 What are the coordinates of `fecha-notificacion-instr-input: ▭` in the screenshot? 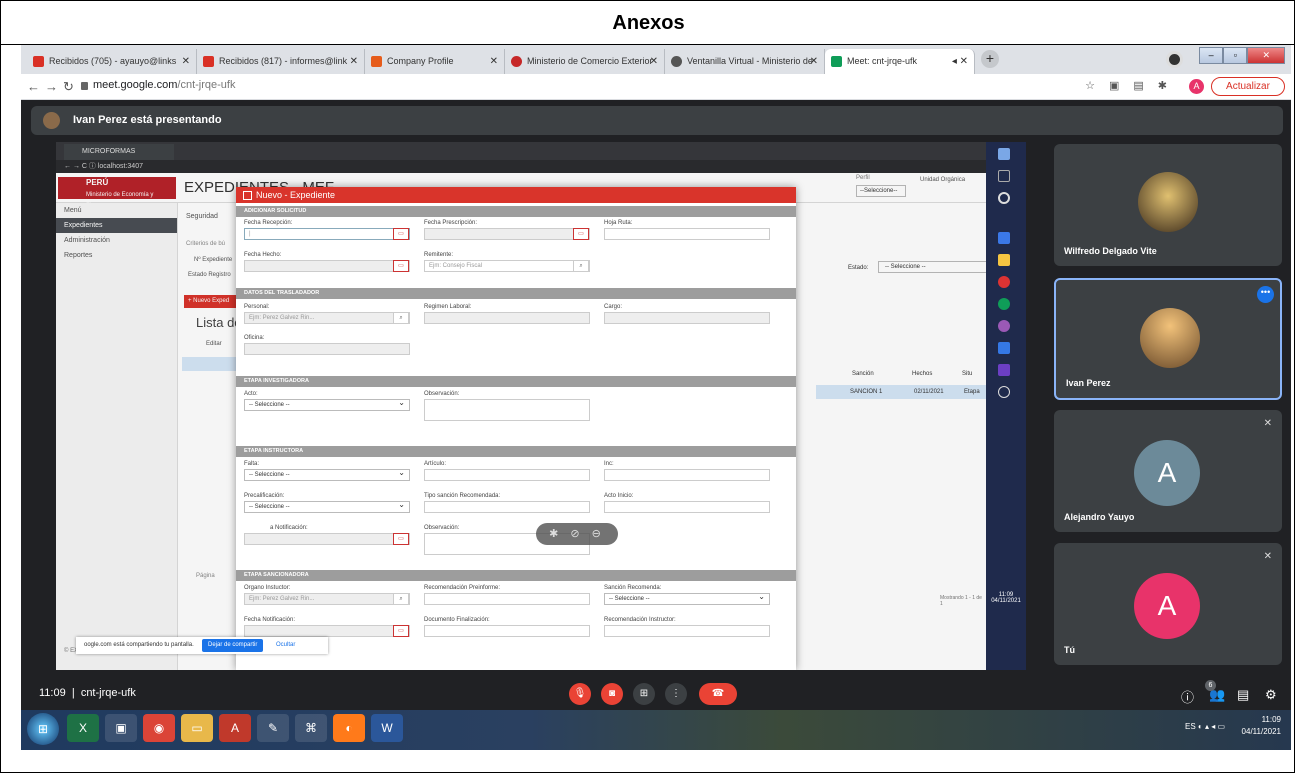 It's located at (327, 539).